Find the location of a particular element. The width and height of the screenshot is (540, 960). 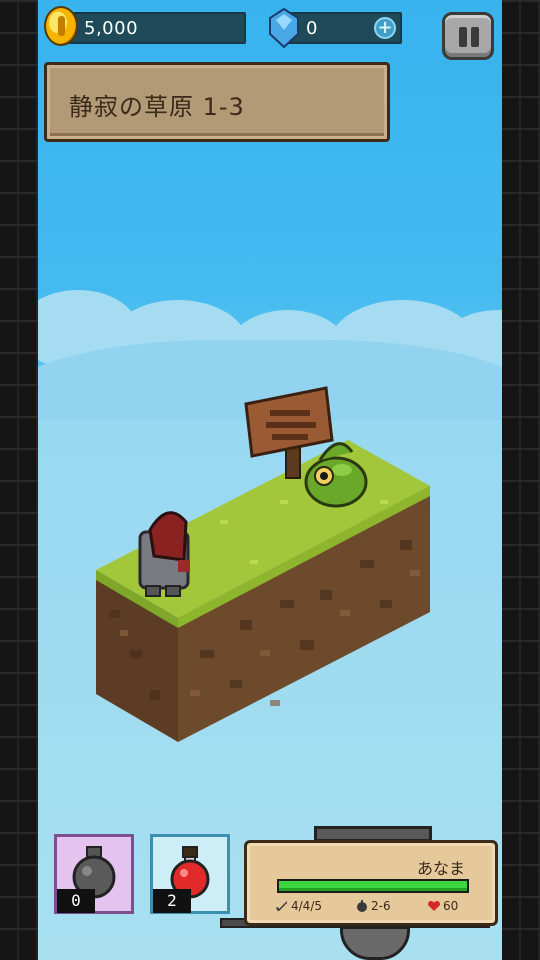

pause-button is located at coordinates (468, 36).